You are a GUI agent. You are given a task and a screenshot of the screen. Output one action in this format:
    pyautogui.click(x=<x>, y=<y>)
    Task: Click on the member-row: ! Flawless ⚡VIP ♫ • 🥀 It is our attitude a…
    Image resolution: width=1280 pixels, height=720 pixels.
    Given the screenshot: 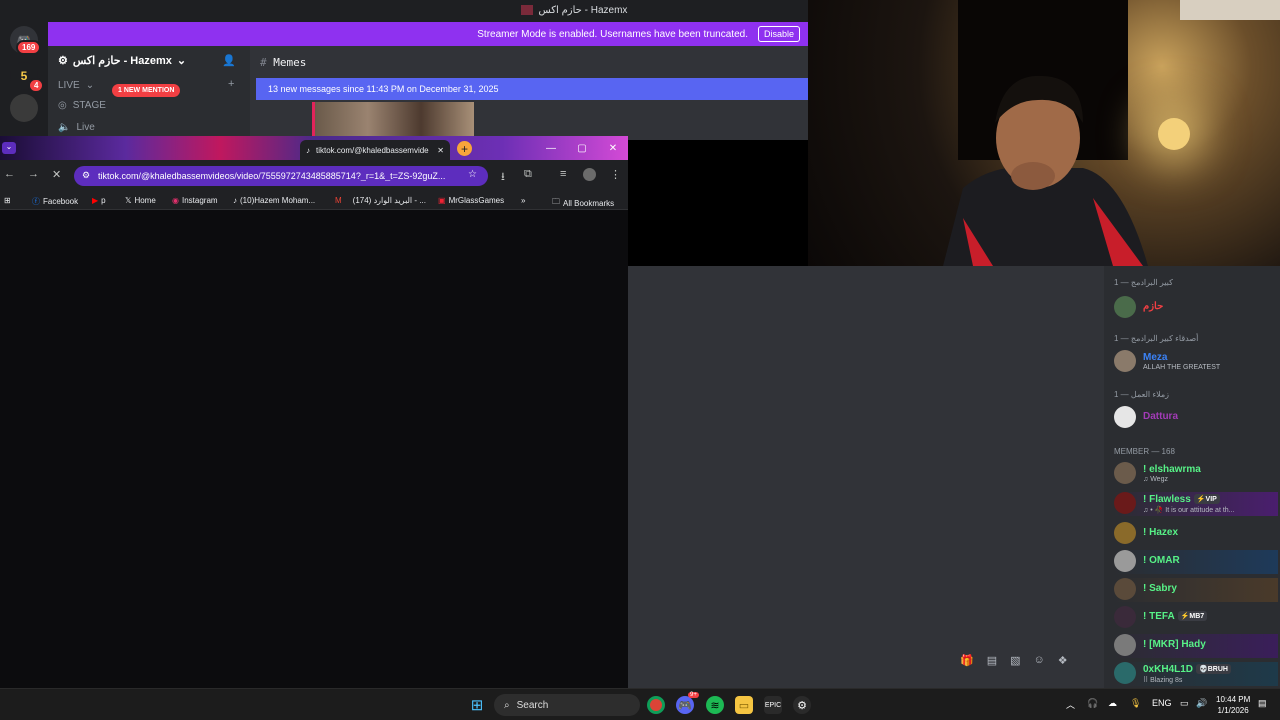 What is the action you would take?
    pyautogui.click(x=1196, y=504)
    